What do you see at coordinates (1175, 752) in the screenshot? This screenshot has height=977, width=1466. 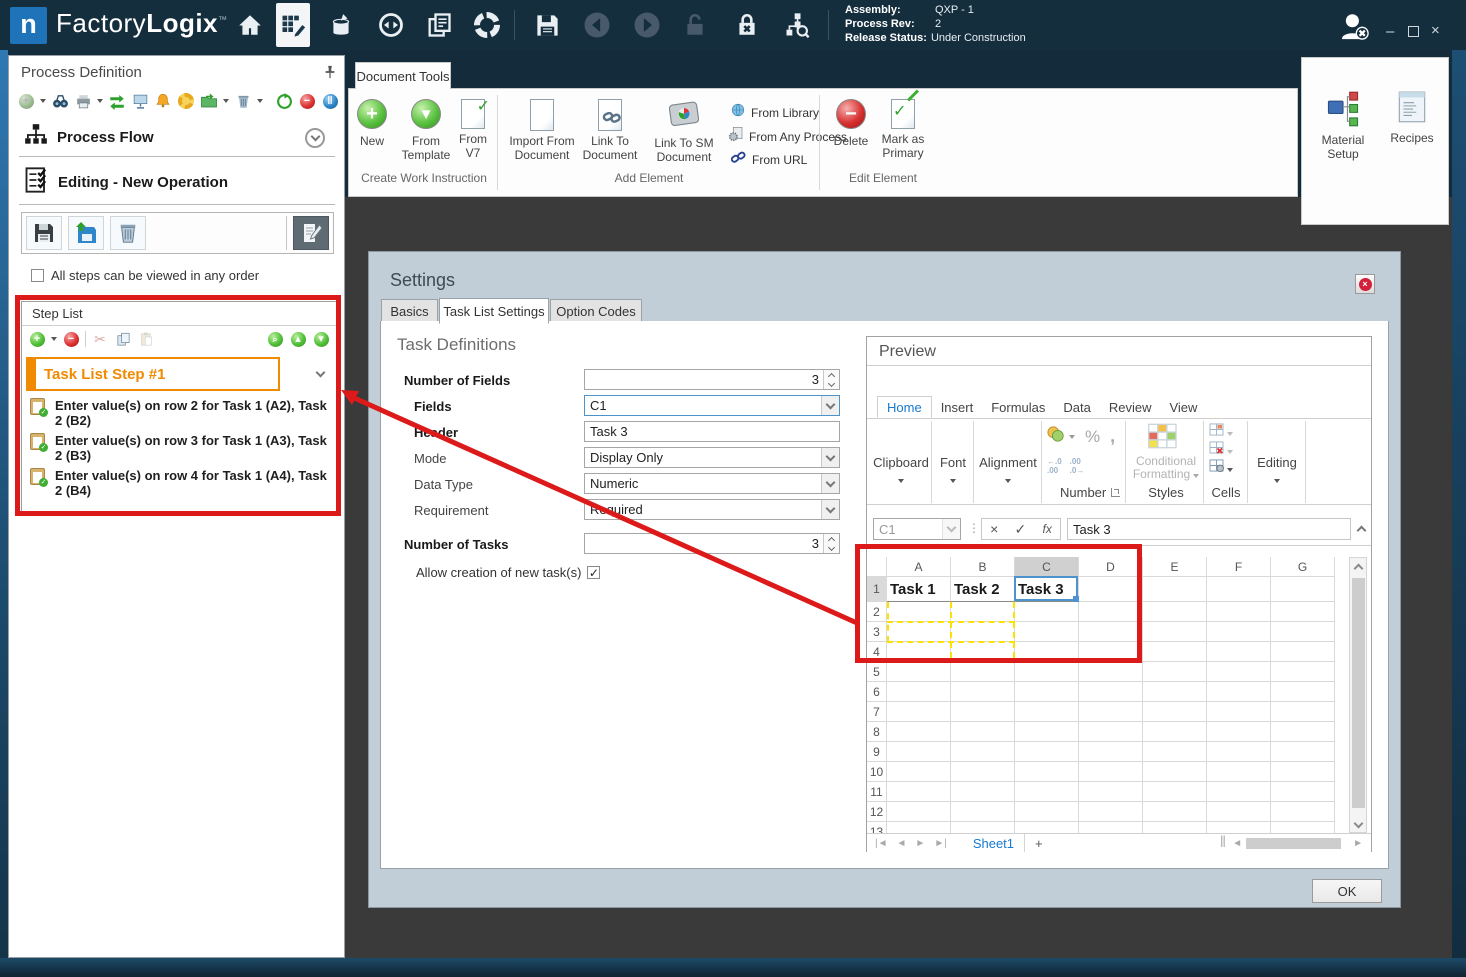 I see `cell-E9` at bounding box center [1175, 752].